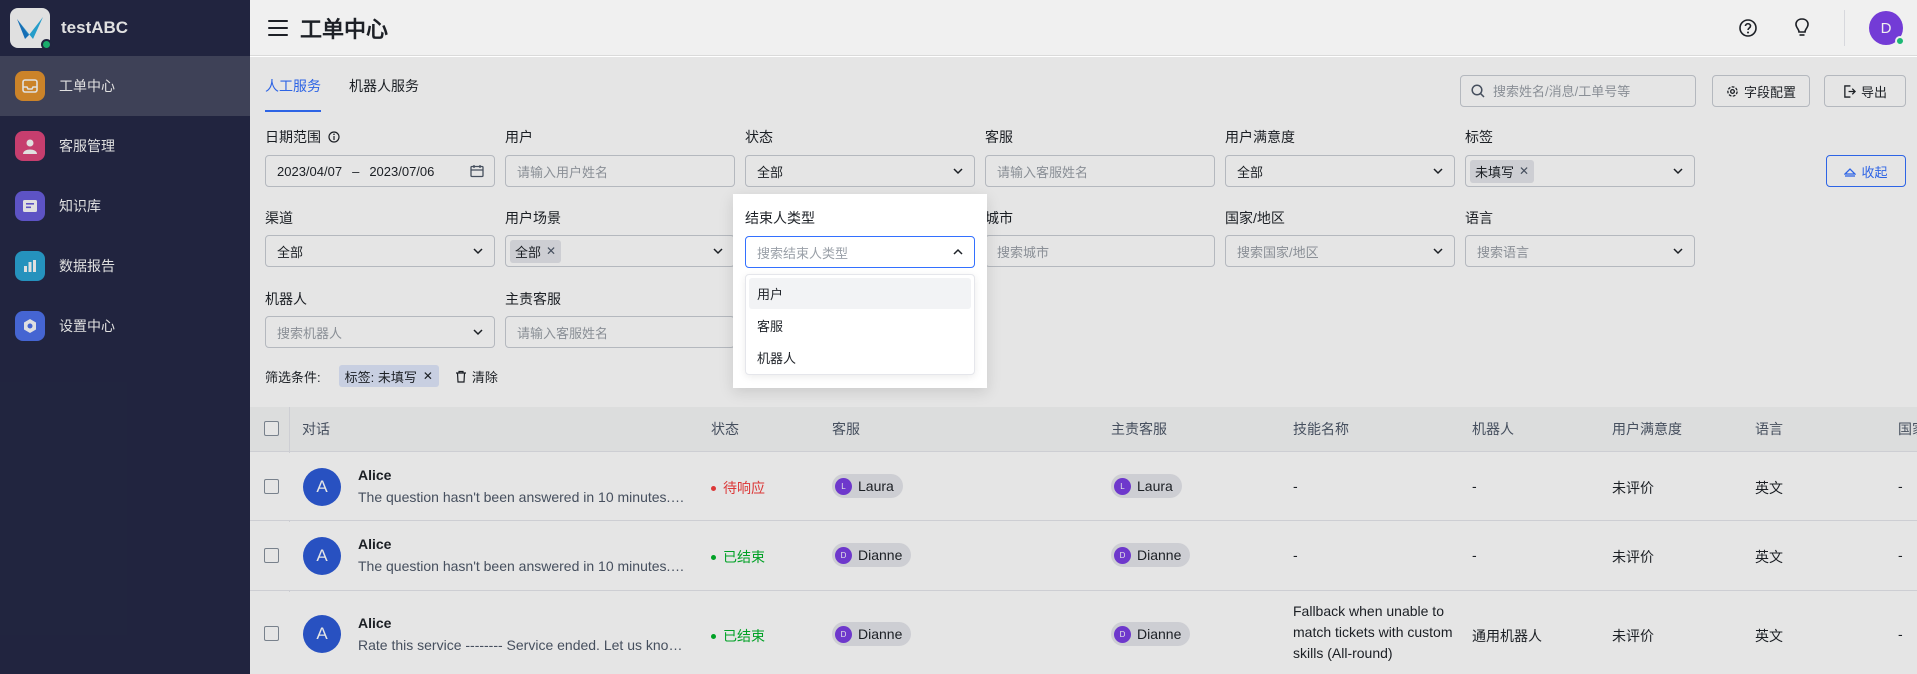 This screenshot has width=1917, height=674. Describe the element at coordinates (860, 357) in the screenshot. I see `option-robot: 机器人` at that location.